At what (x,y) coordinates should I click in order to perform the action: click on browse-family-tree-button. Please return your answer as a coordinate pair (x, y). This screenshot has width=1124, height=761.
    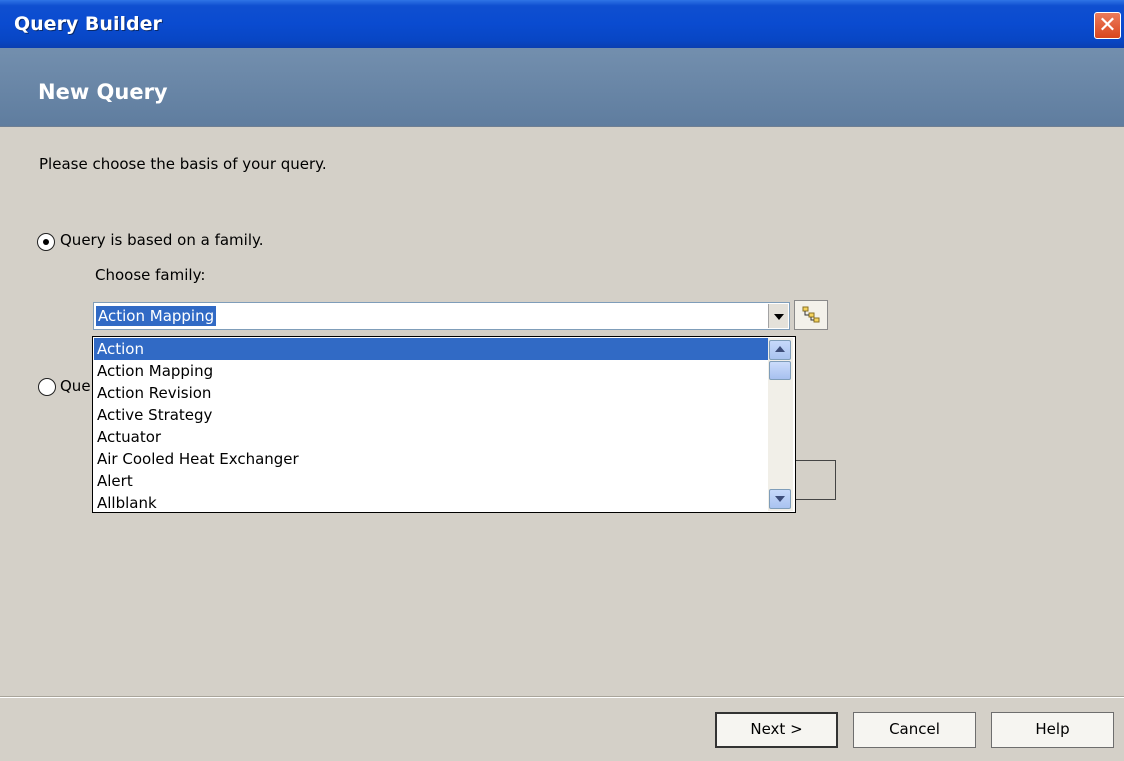
    Looking at the image, I should click on (811, 315).